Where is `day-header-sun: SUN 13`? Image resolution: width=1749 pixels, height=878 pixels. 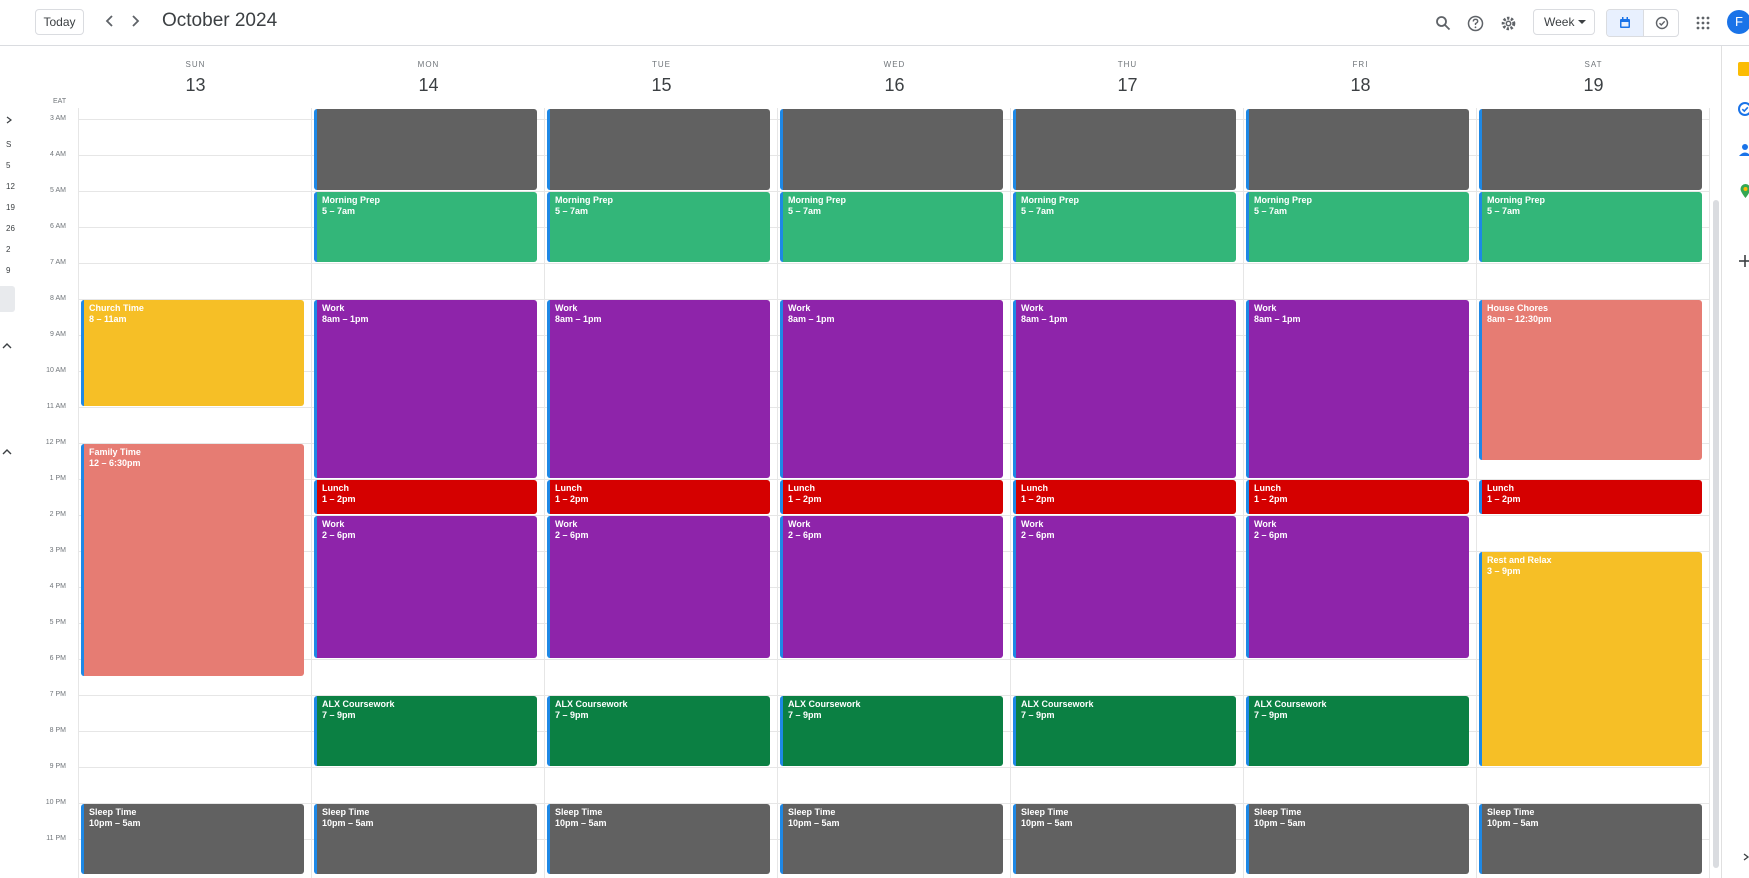 day-header-sun: SUN 13 is located at coordinates (195, 78).